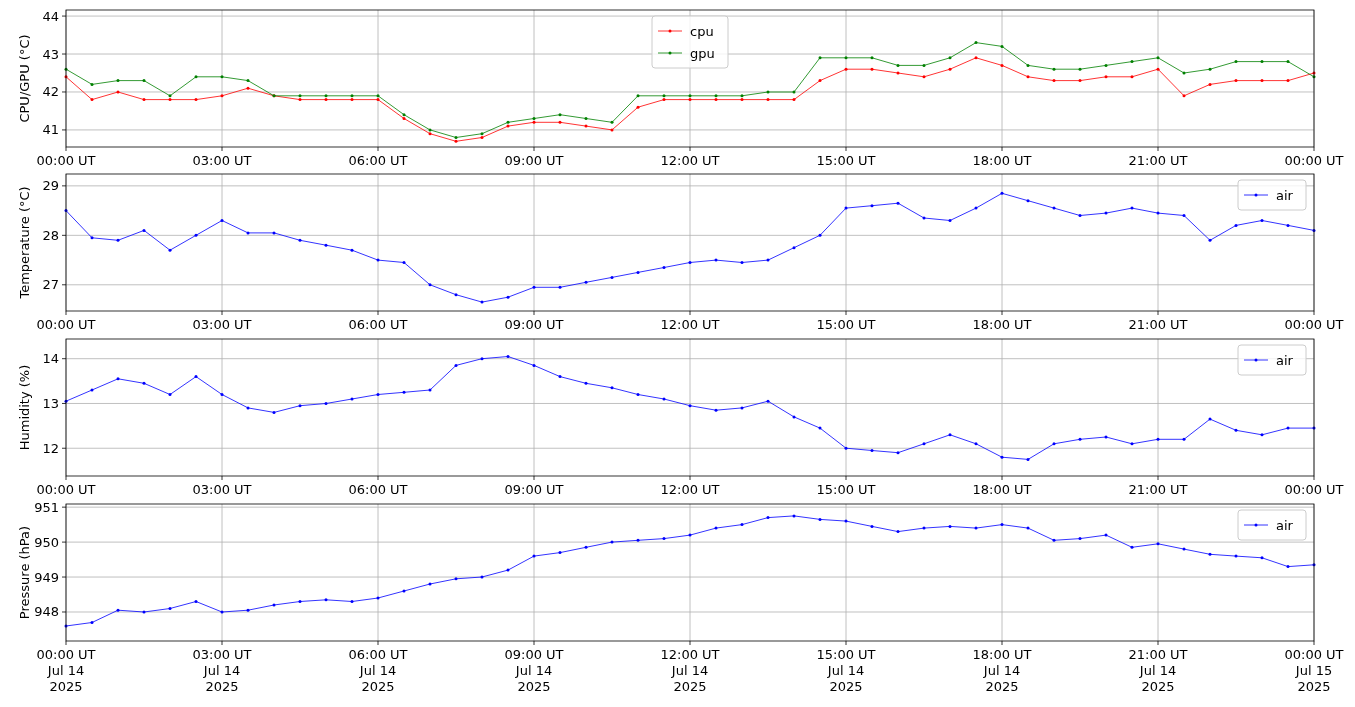  I want to click on tick-label: 06:00 UT Jul 14 2025, so click(378, 670).